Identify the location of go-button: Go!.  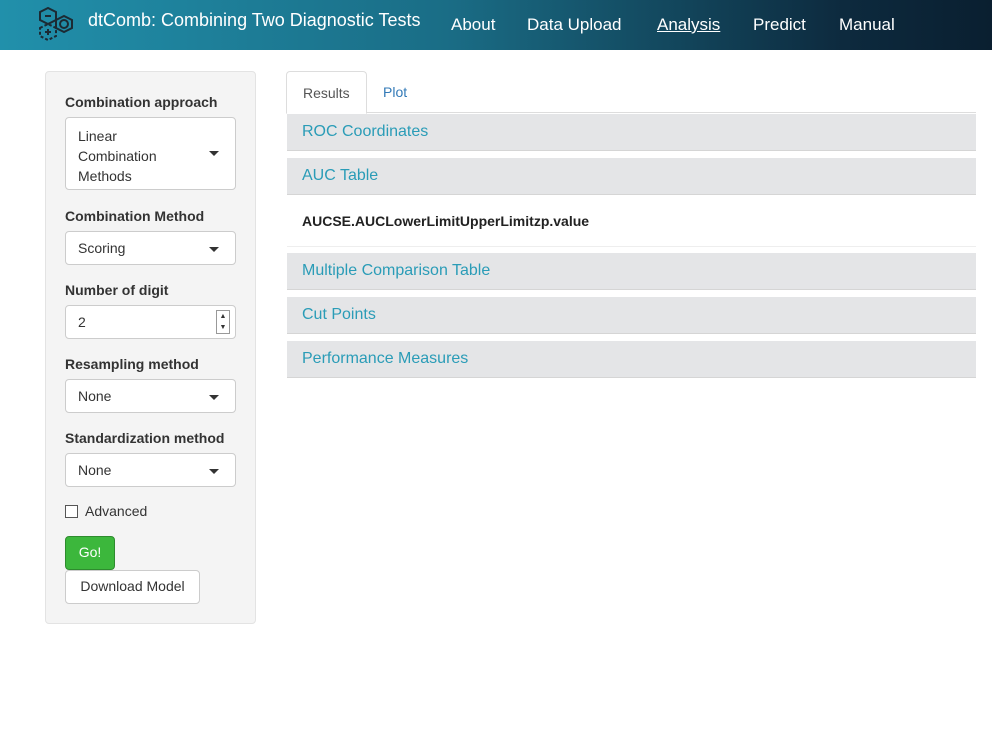
(90, 553).